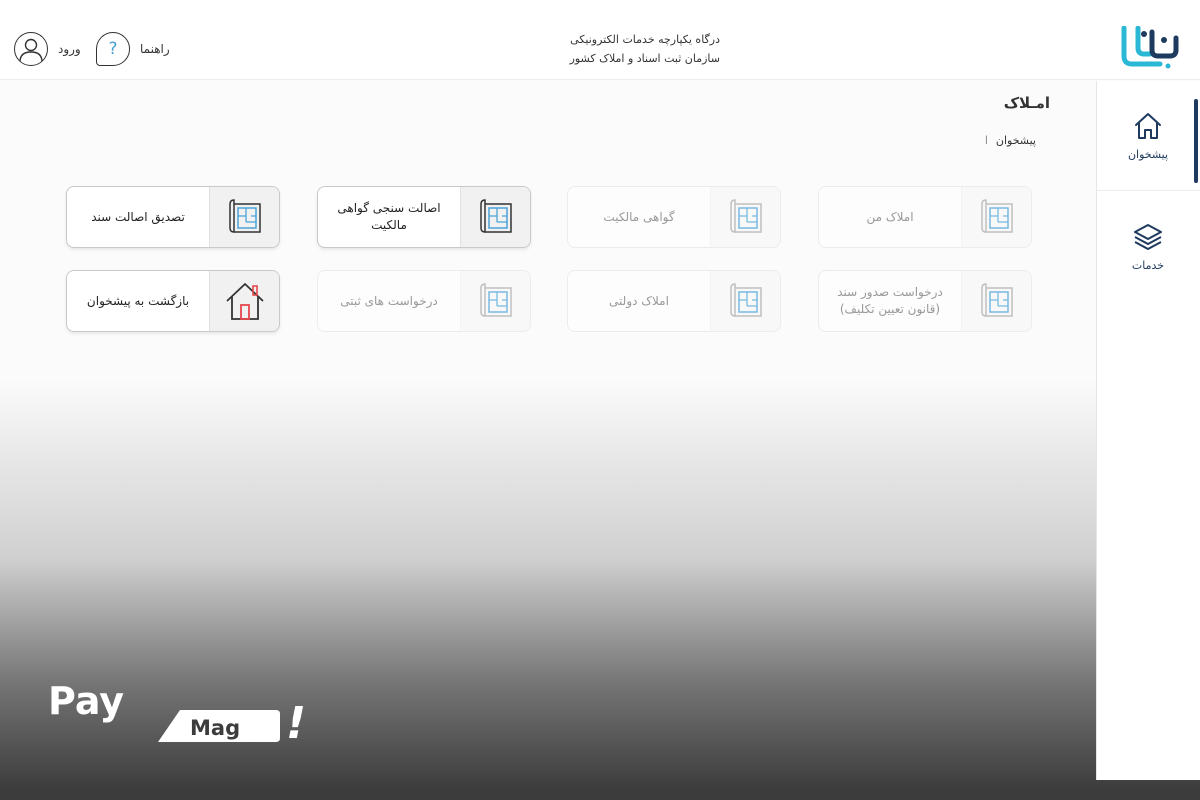  What do you see at coordinates (986, 140) in the screenshot?
I see `breadcrumb-separator: ا` at bounding box center [986, 140].